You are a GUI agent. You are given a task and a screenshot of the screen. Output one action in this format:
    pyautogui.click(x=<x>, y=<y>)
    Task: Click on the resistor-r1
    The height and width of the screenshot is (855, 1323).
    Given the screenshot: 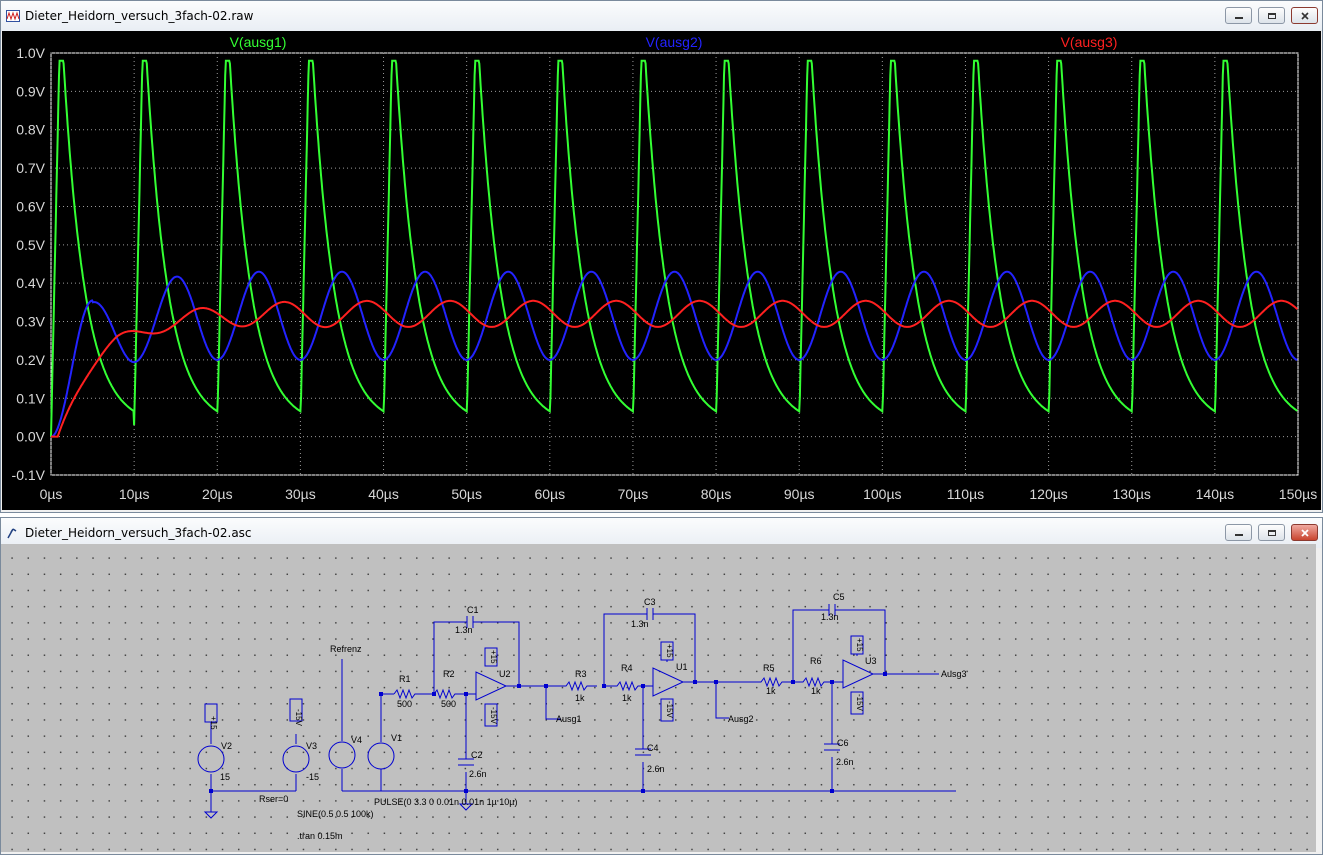 What is the action you would take?
    pyautogui.click(x=405, y=694)
    